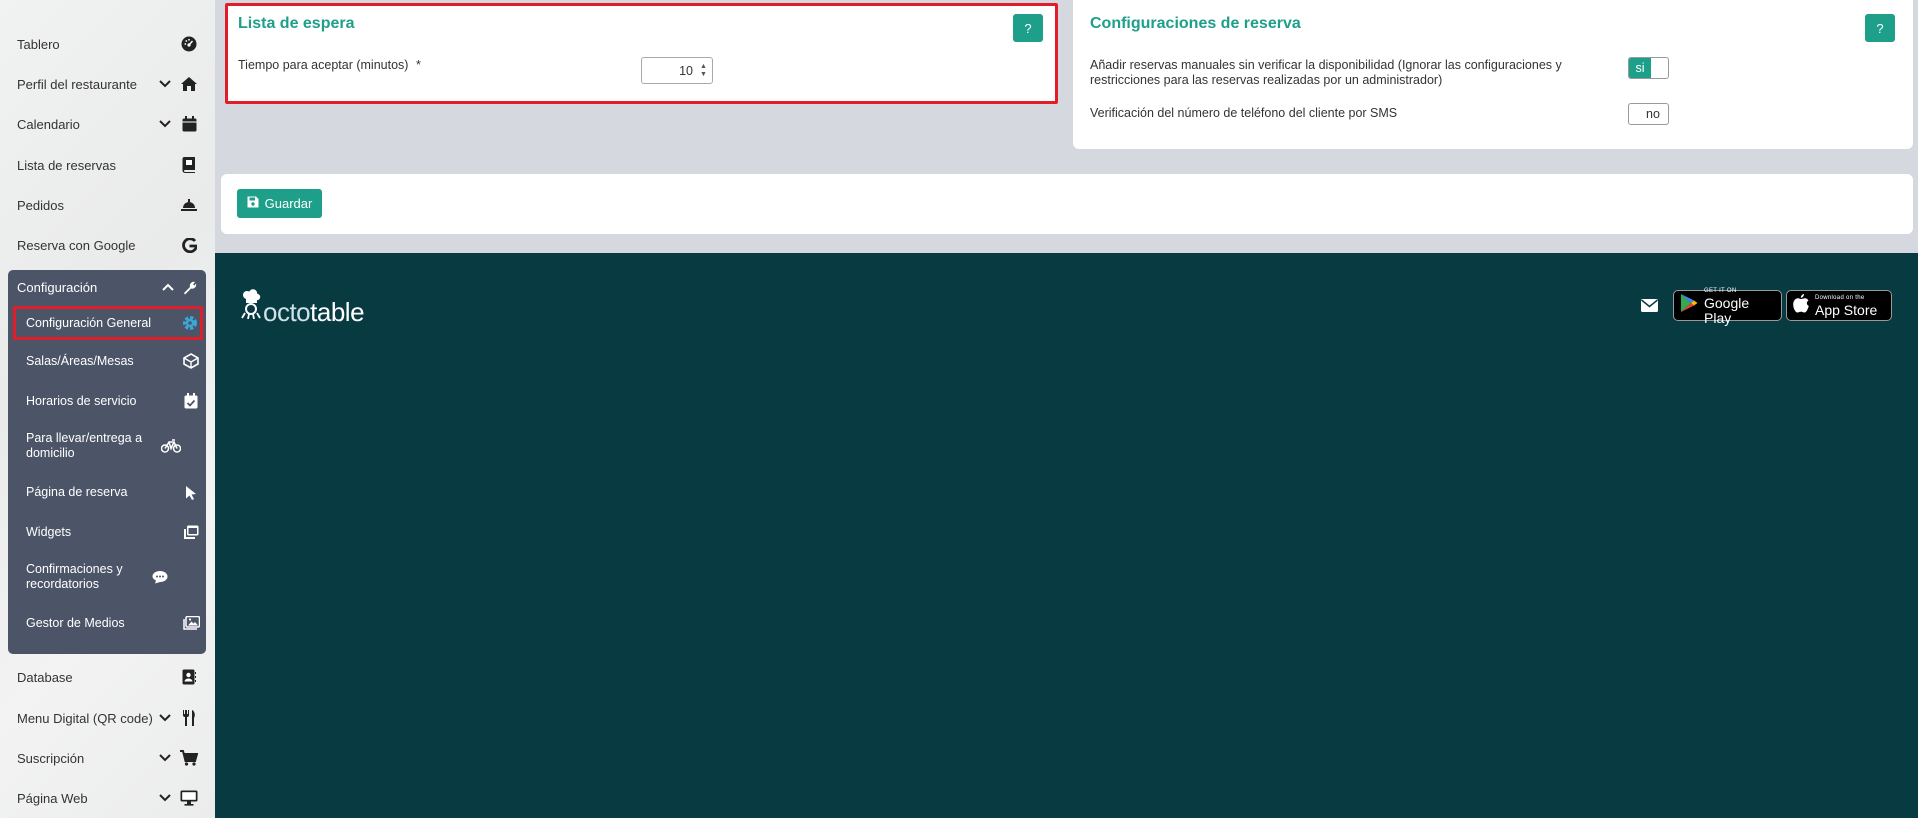  Describe the element at coordinates (686, 70) in the screenshot. I see `accept-time-value: 10` at that location.